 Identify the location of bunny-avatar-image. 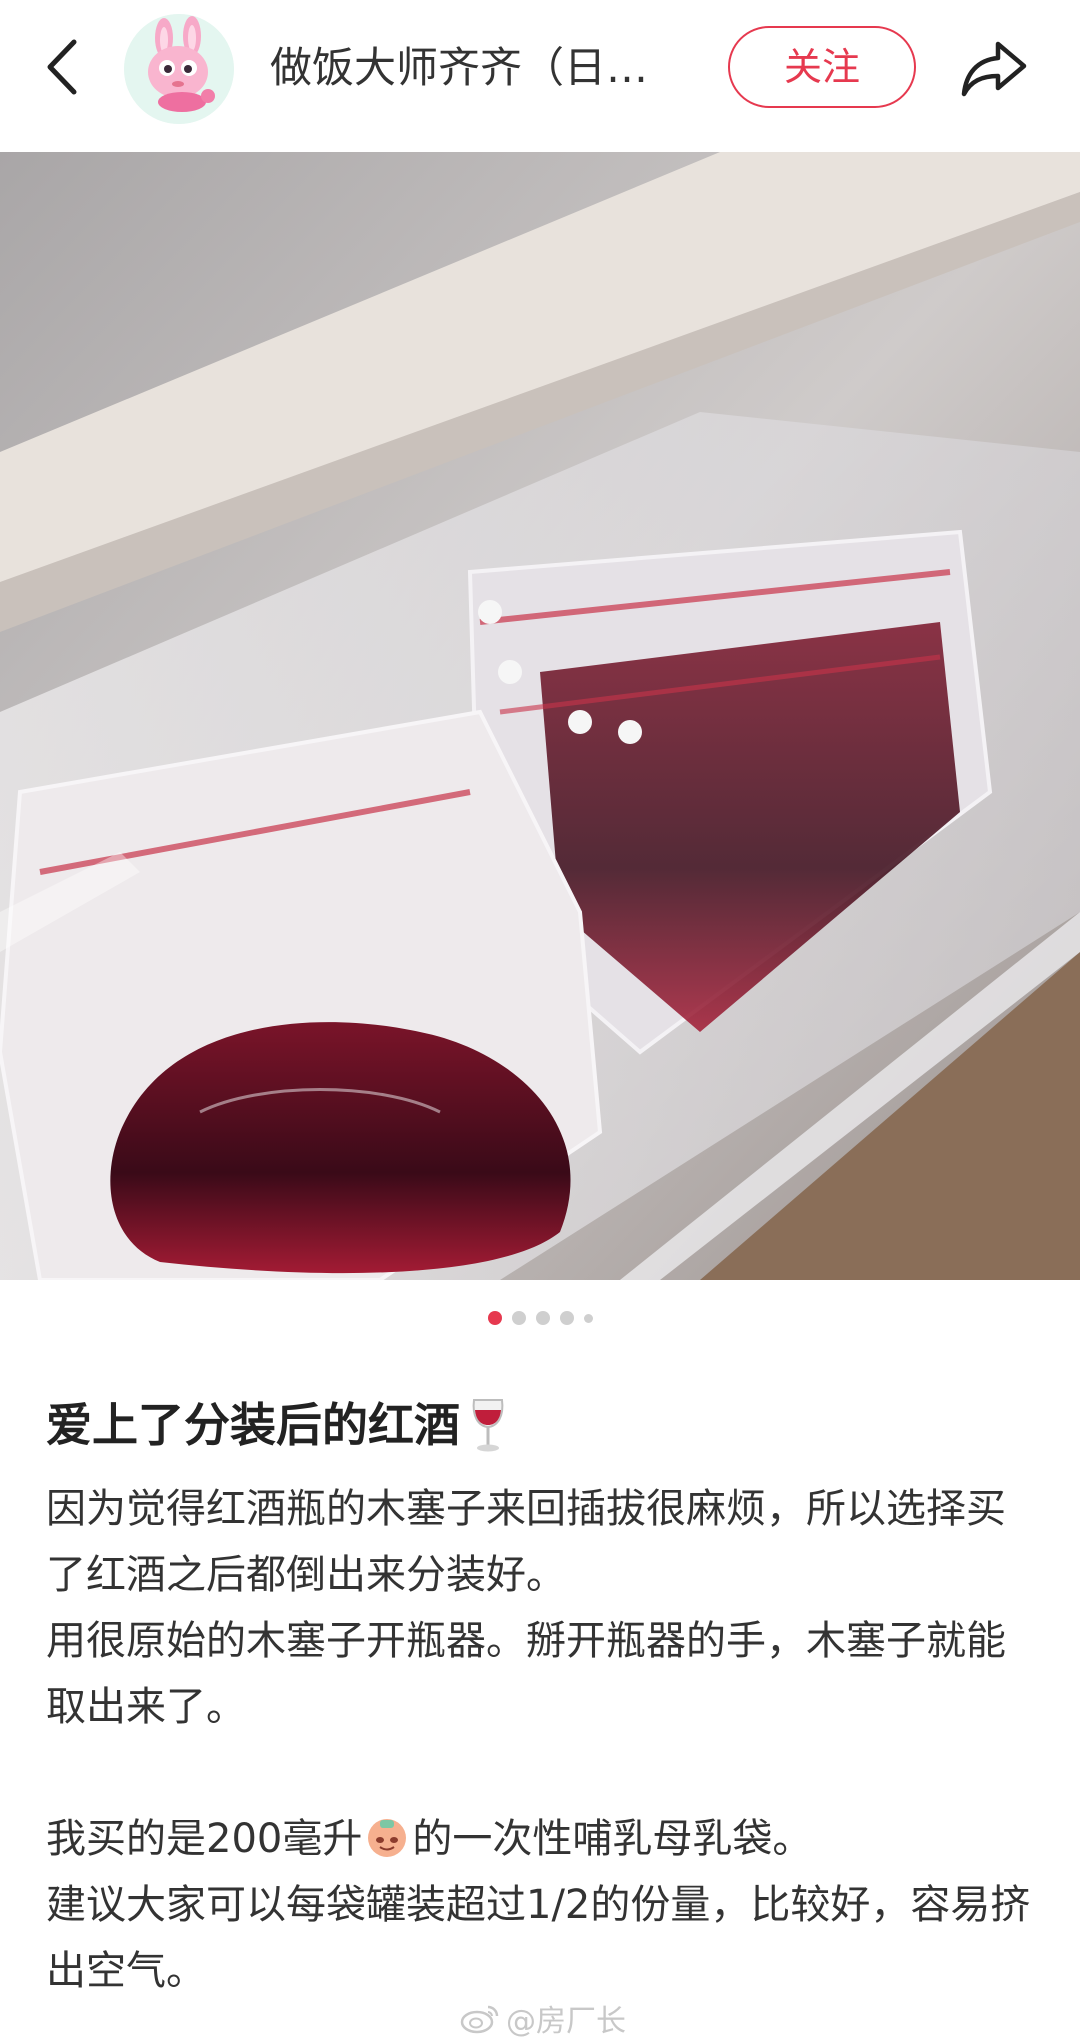
(179, 69).